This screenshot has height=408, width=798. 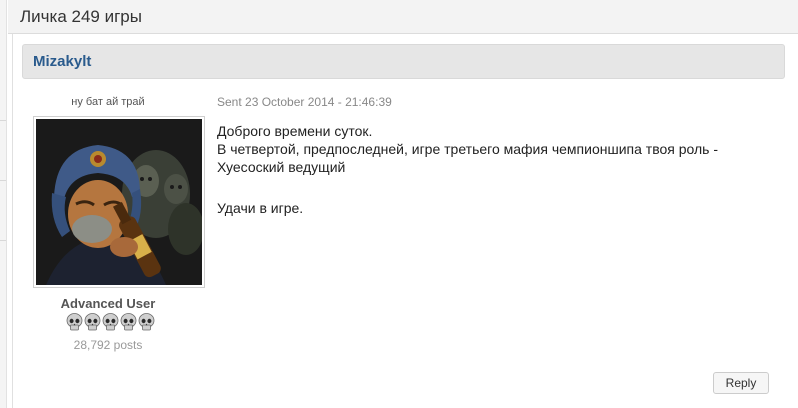 I want to click on reply-button: Reply, so click(x=741, y=383).